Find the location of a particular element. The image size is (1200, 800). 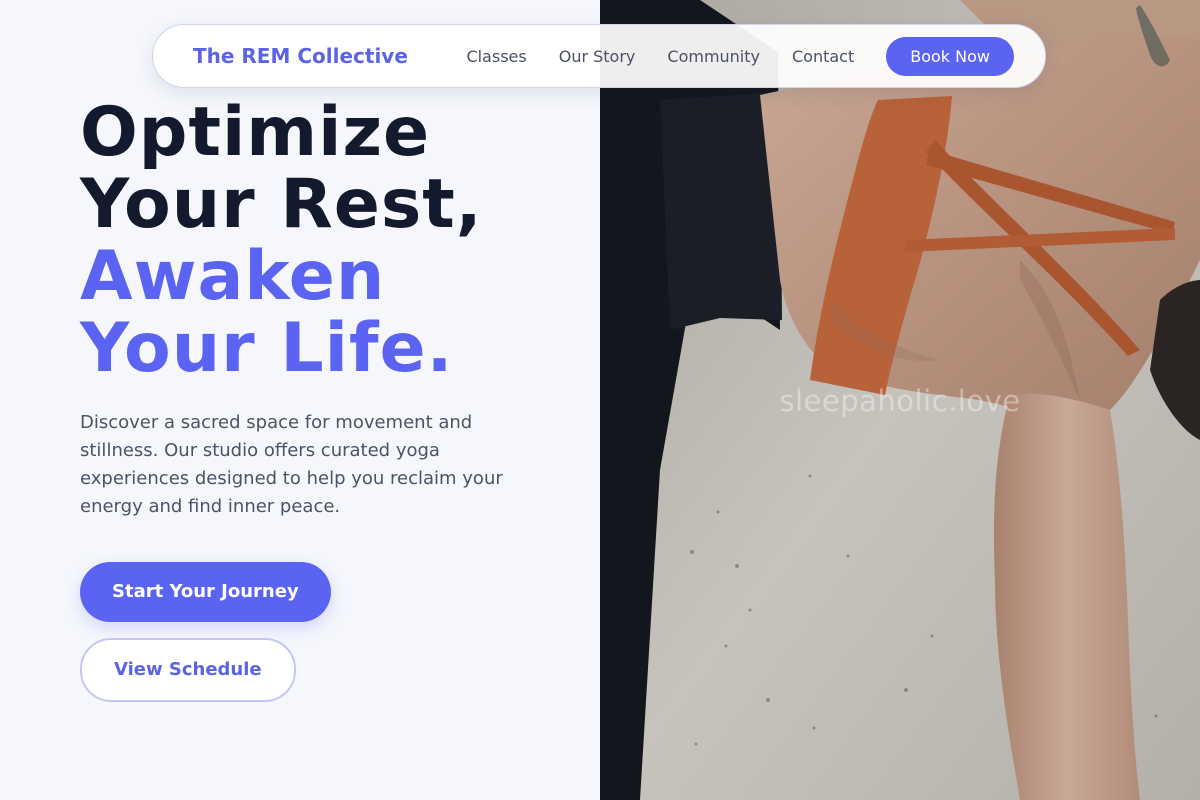

hero-title-line-1: Optimize is located at coordinates (255, 132).